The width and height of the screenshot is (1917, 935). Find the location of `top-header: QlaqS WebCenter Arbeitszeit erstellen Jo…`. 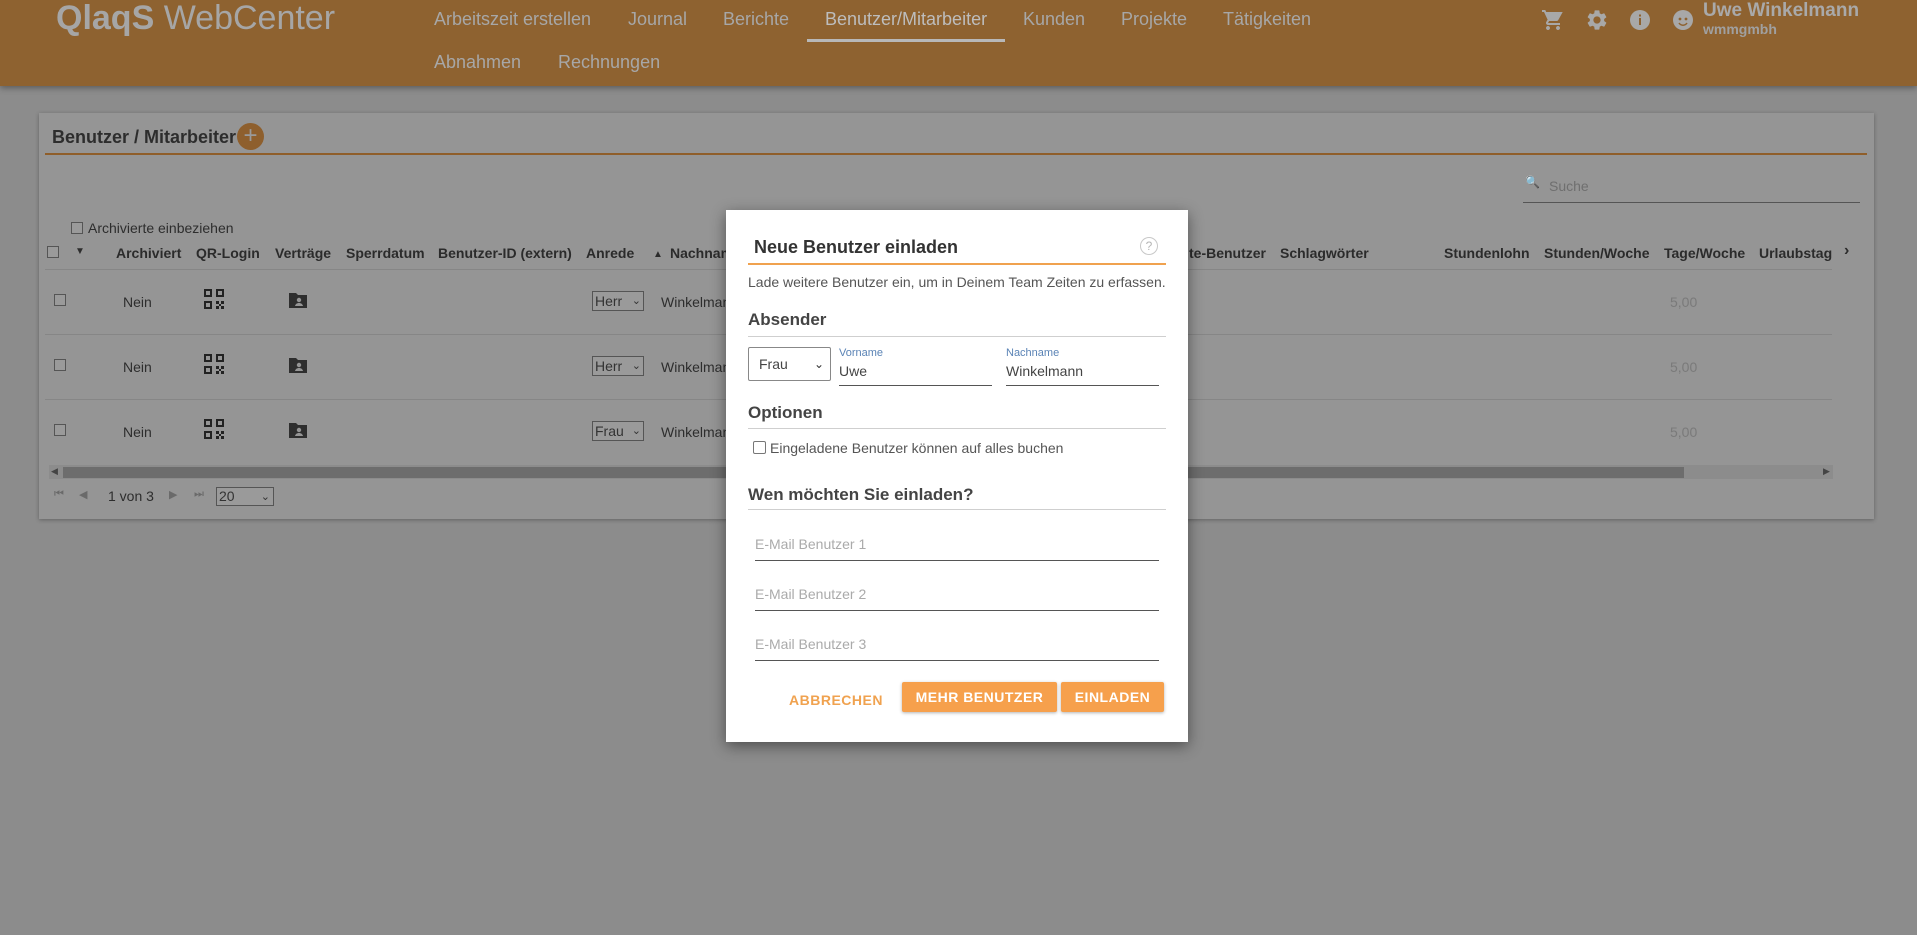

top-header: QlaqS WebCenter Arbeitszeit erstellen Jo… is located at coordinates (958, 43).